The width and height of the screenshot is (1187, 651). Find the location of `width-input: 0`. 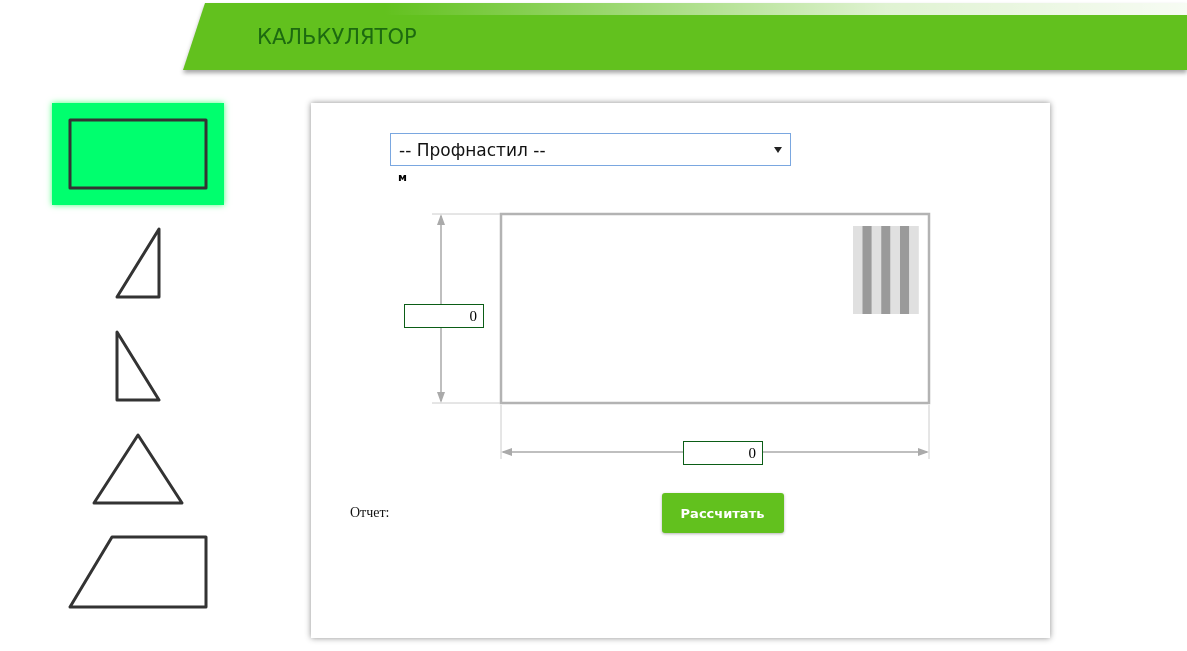

width-input: 0 is located at coordinates (723, 453).